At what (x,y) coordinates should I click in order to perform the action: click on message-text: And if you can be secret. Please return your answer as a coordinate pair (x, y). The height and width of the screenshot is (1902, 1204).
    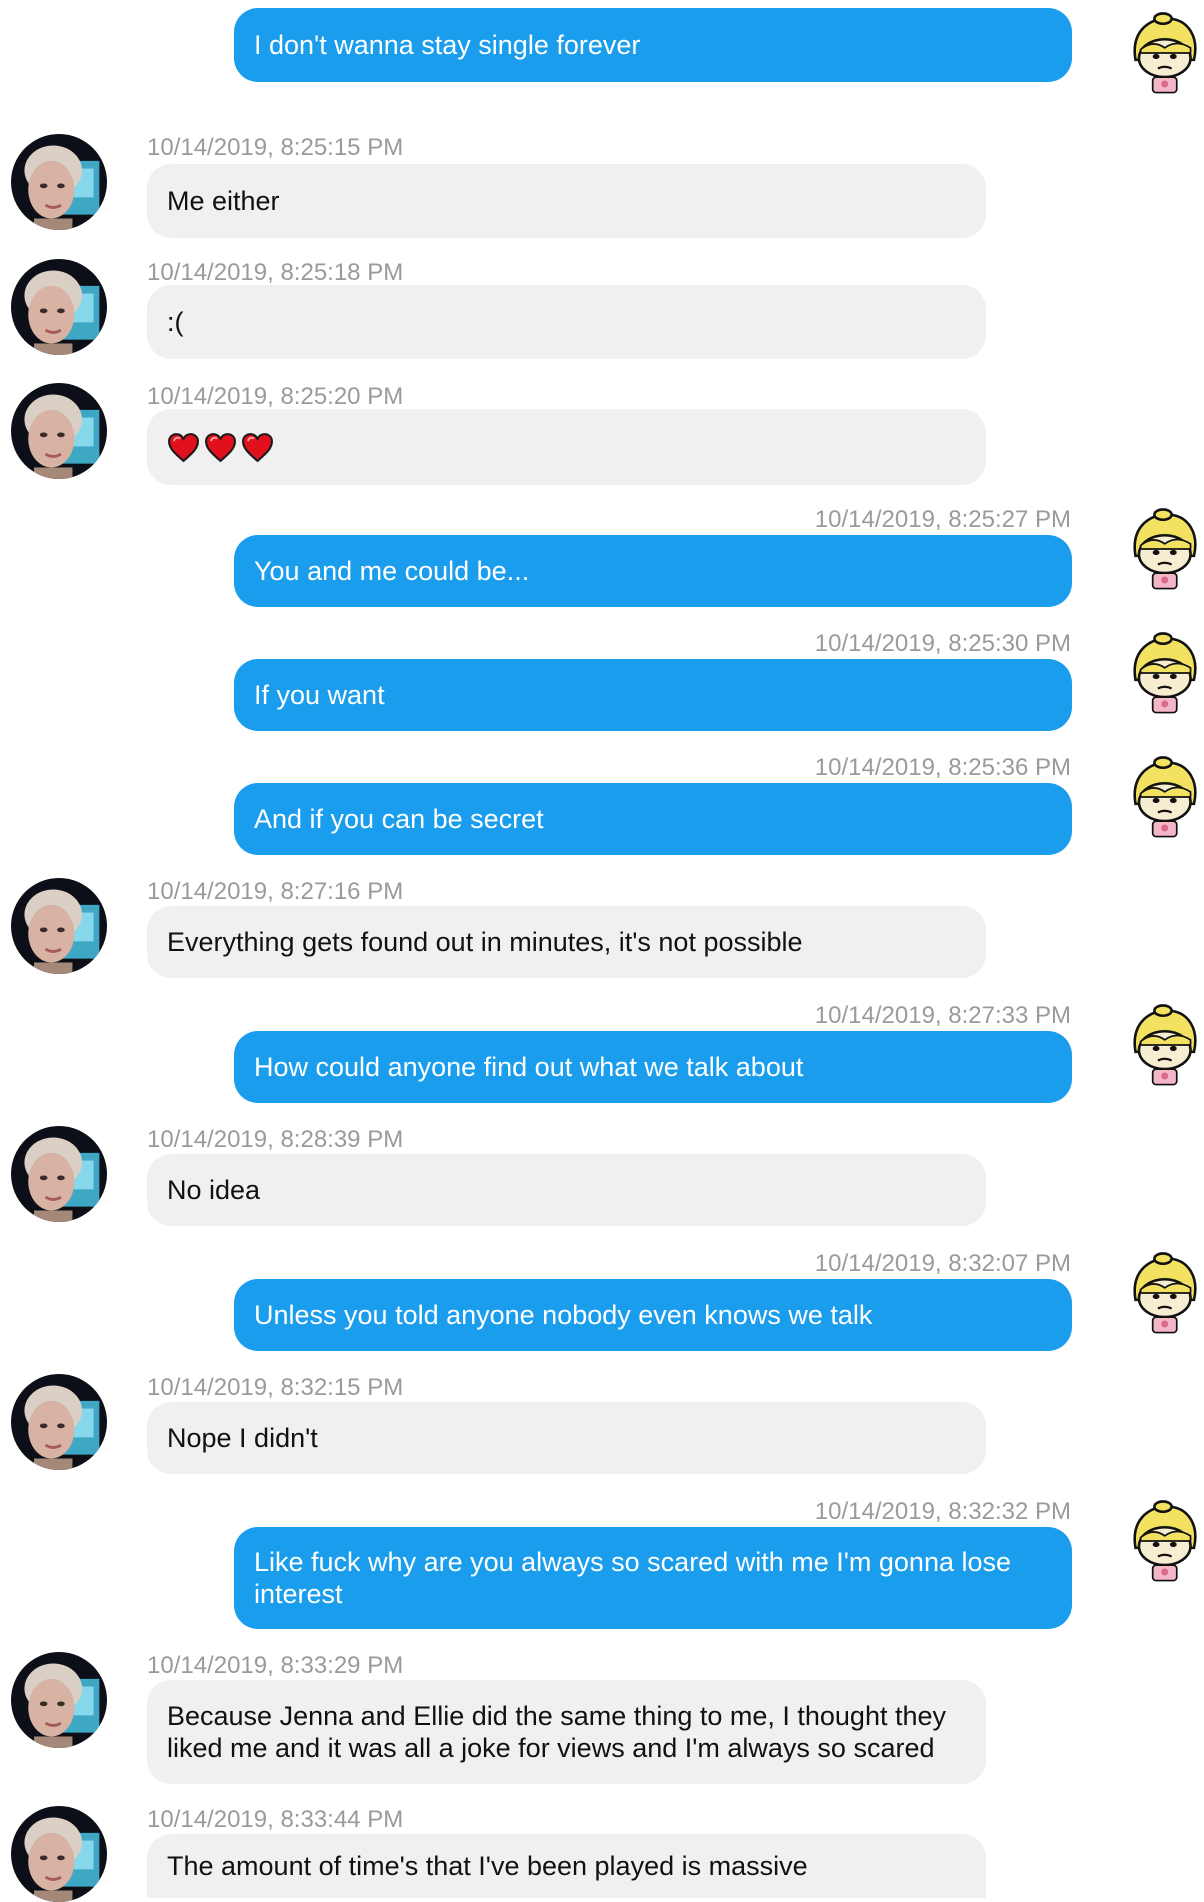
    Looking at the image, I should click on (399, 819).